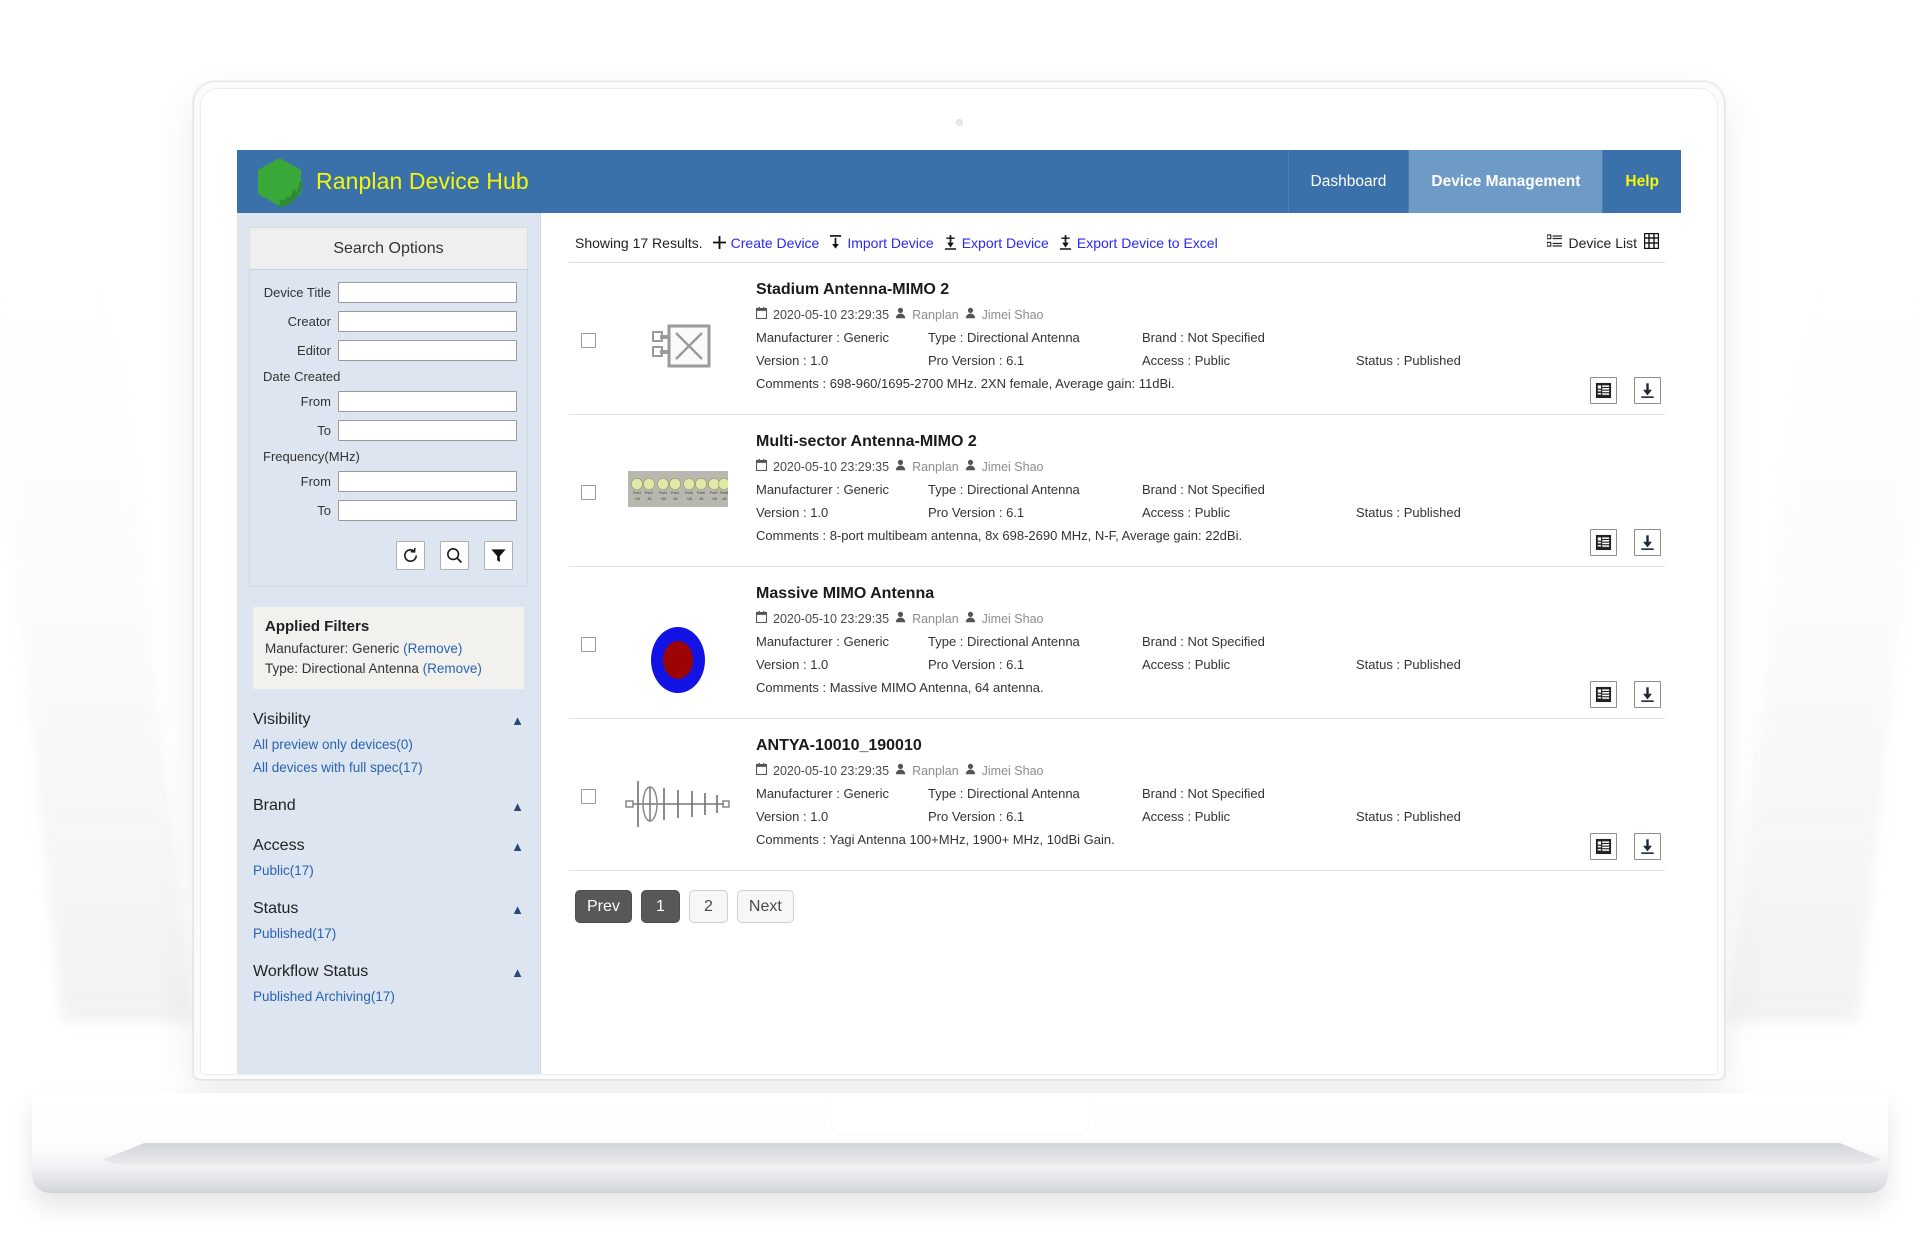  What do you see at coordinates (1147, 243) in the screenshot?
I see `export-device-excel-link: Export Device to Excel` at bounding box center [1147, 243].